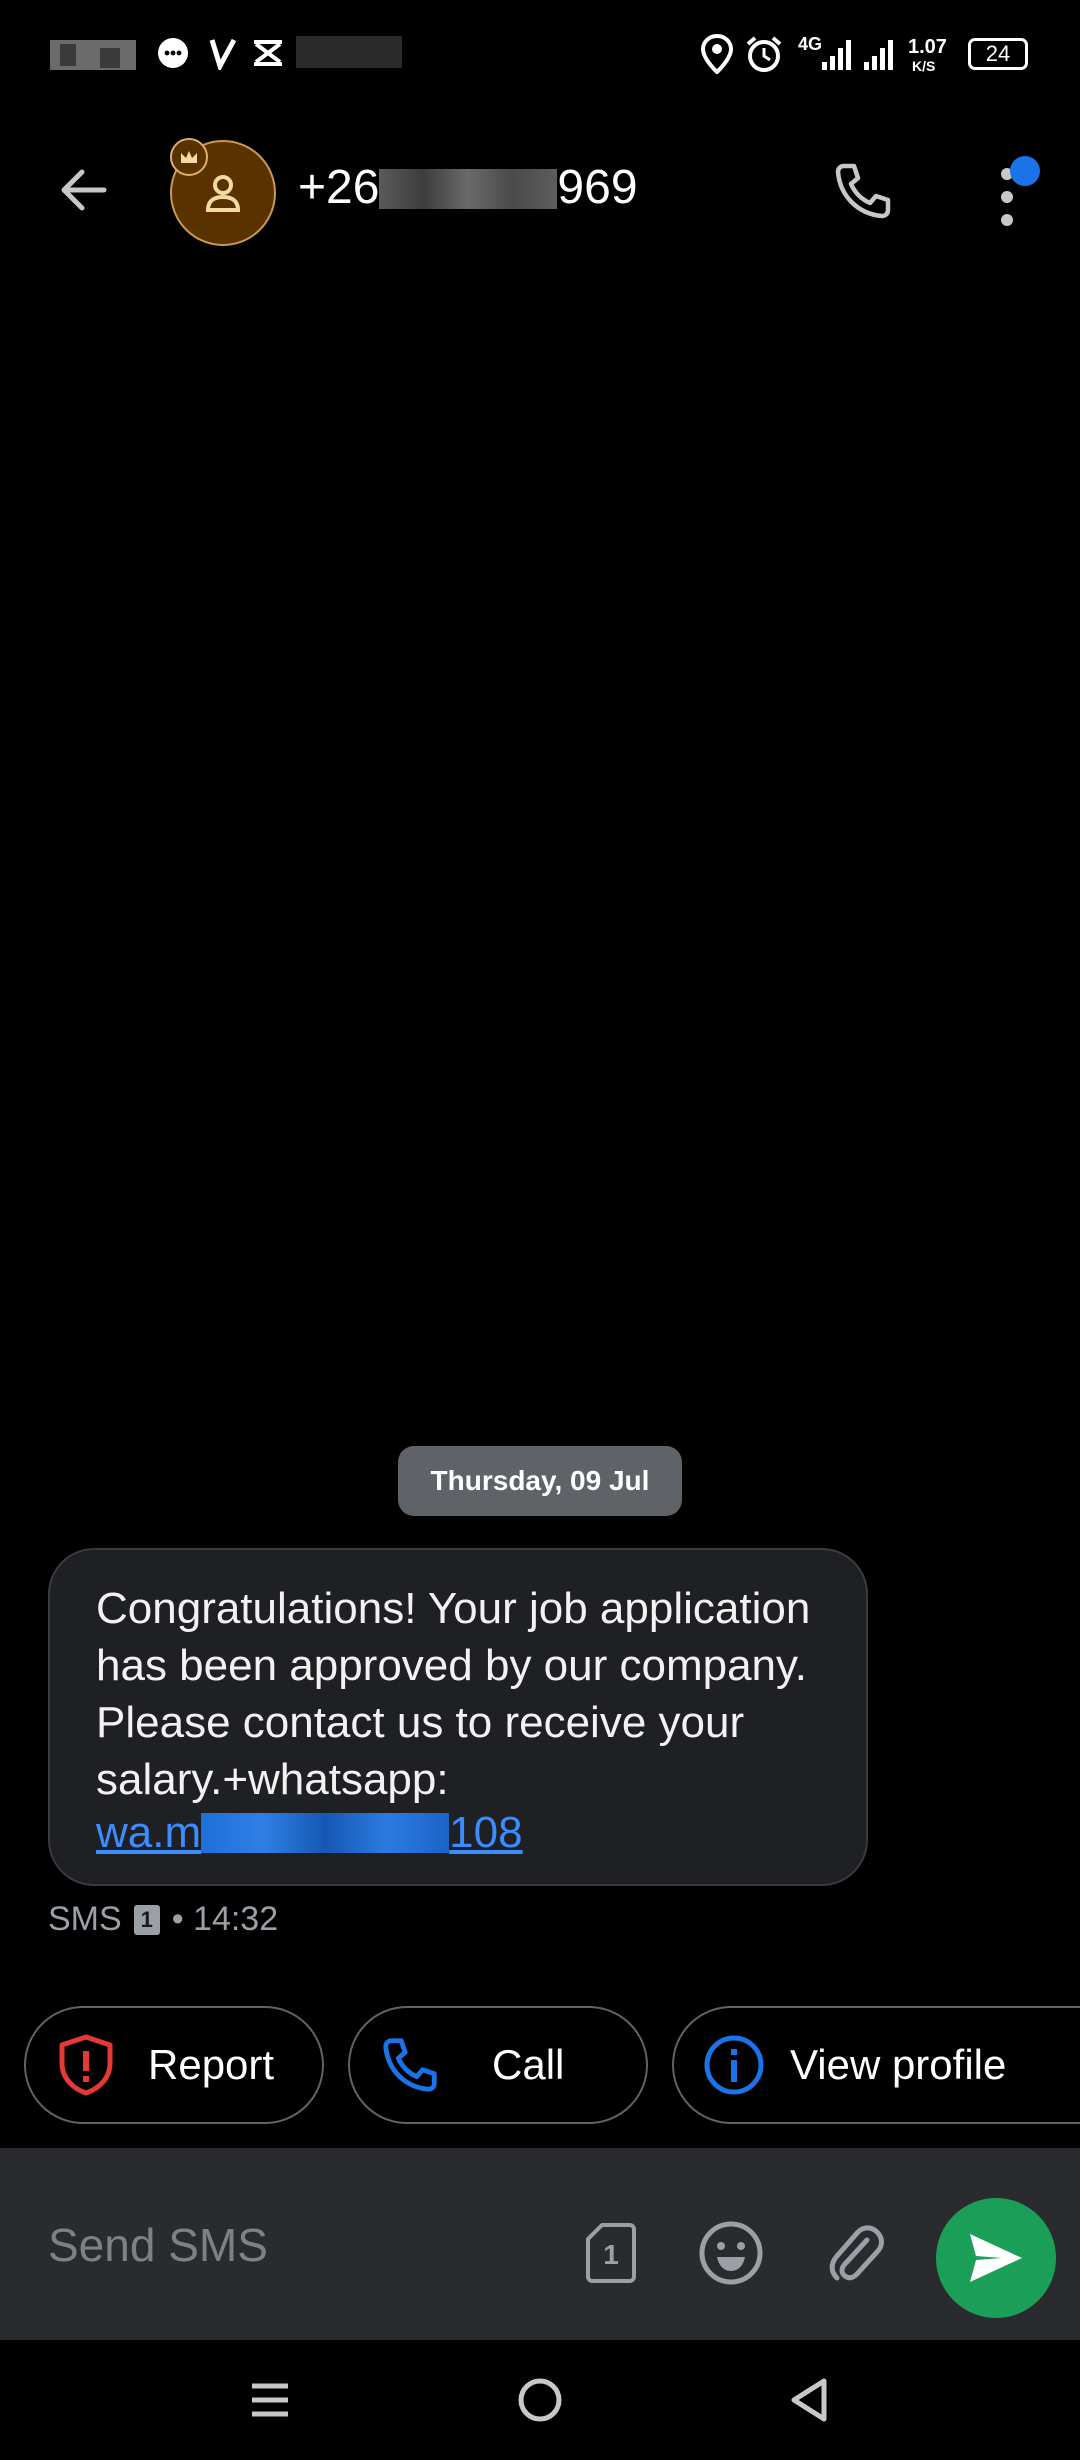 The width and height of the screenshot is (1080, 2460). I want to click on report-button: Report, so click(174, 2065).